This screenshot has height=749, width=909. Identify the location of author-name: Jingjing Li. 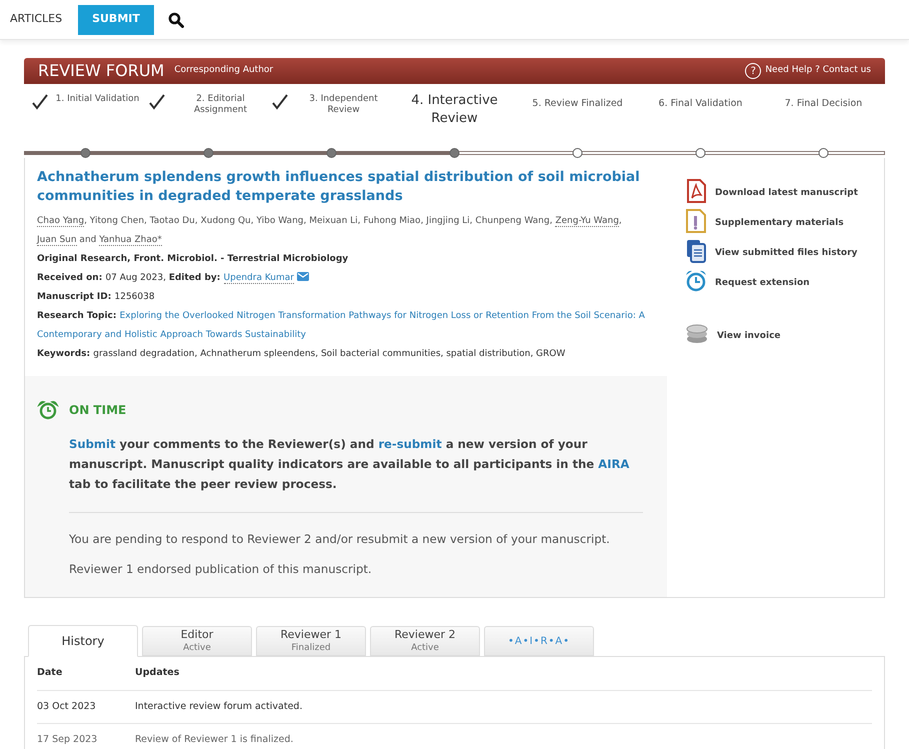
(448, 221).